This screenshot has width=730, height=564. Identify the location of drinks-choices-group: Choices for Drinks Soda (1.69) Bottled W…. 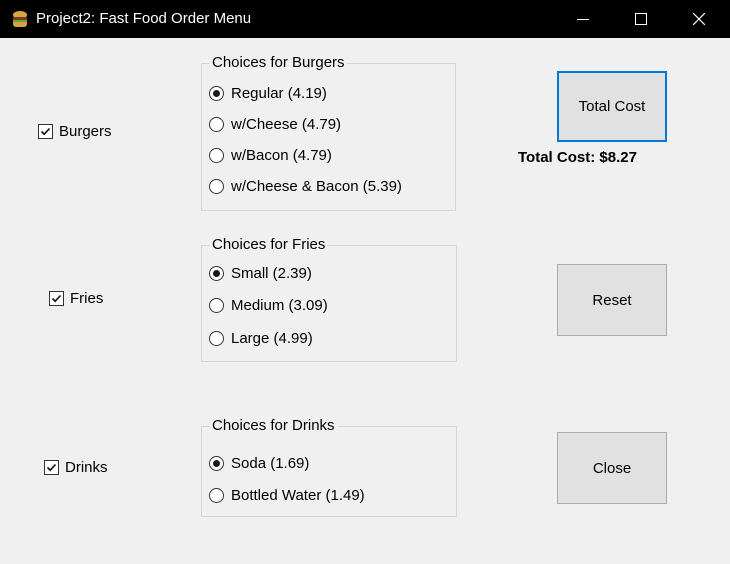
(329, 467).